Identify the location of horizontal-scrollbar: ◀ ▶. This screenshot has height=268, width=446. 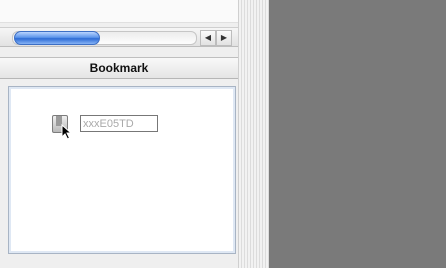
(119, 37).